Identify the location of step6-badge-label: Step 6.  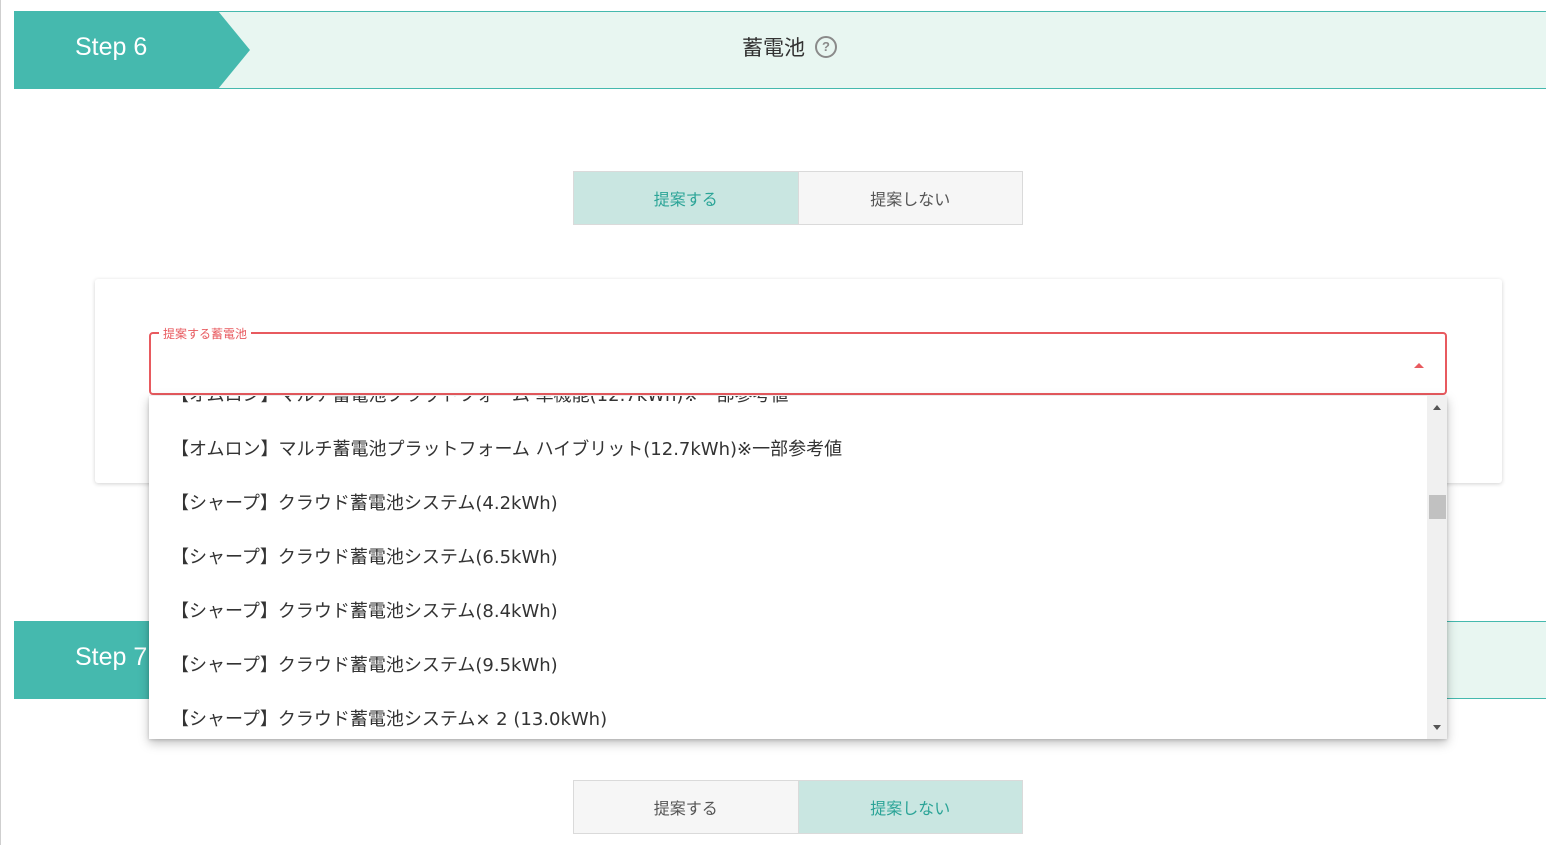
(111, 47).